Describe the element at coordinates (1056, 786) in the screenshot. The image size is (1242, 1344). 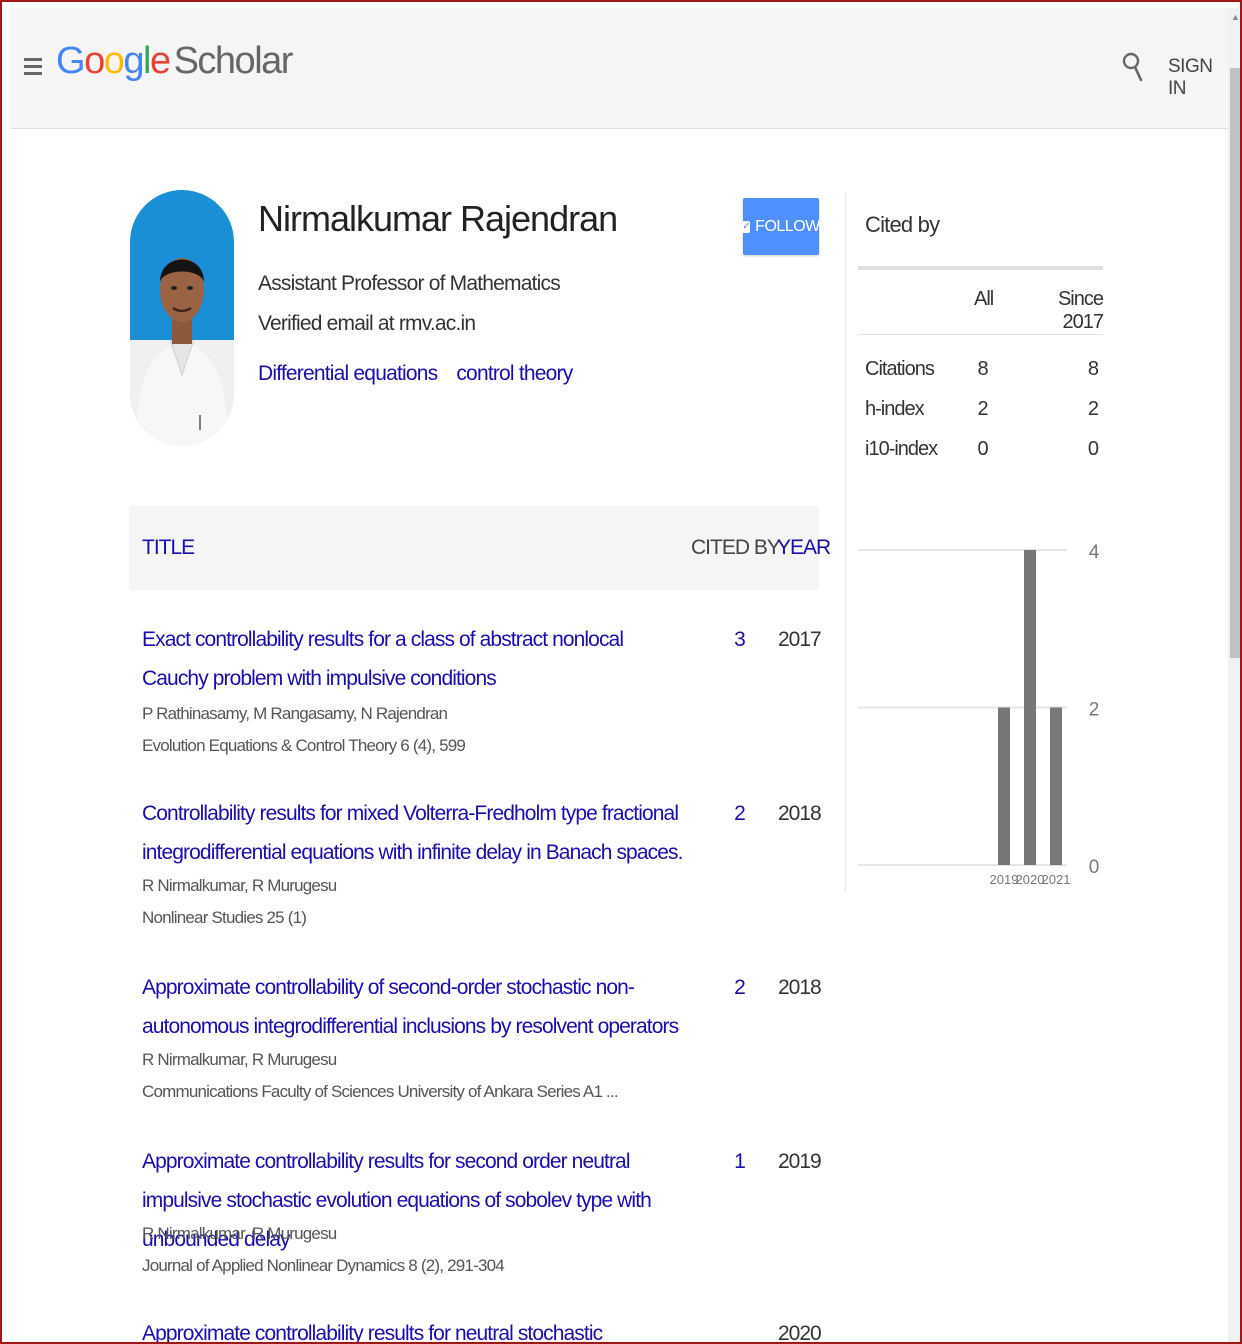
I see `chart-bar-2021` at that location.